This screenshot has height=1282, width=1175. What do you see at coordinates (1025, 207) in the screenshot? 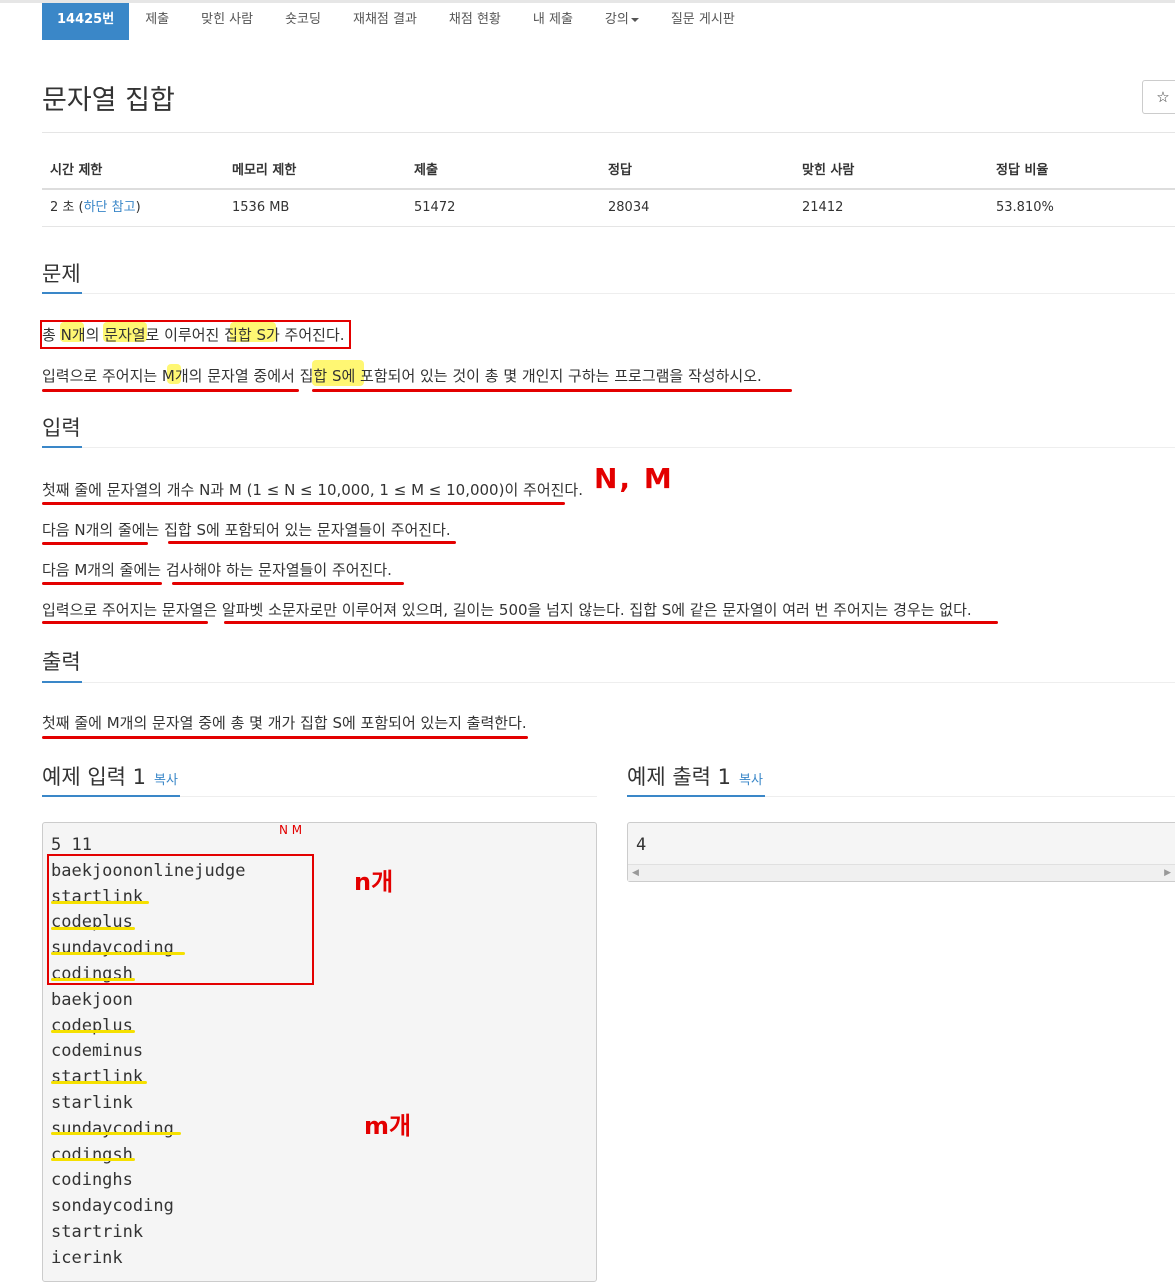
I see `ratio-value: 53.810%` at bounding box center [1025, 207].